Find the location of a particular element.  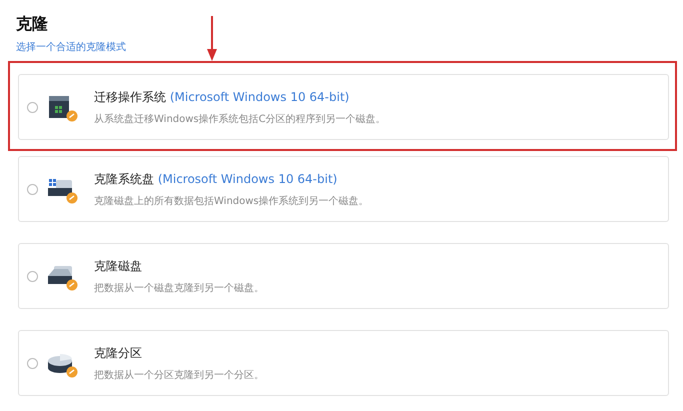

option-title: 克隆系统盘 (Microsoft Windows 10 64-bit) is located at coordinates (216, 179).